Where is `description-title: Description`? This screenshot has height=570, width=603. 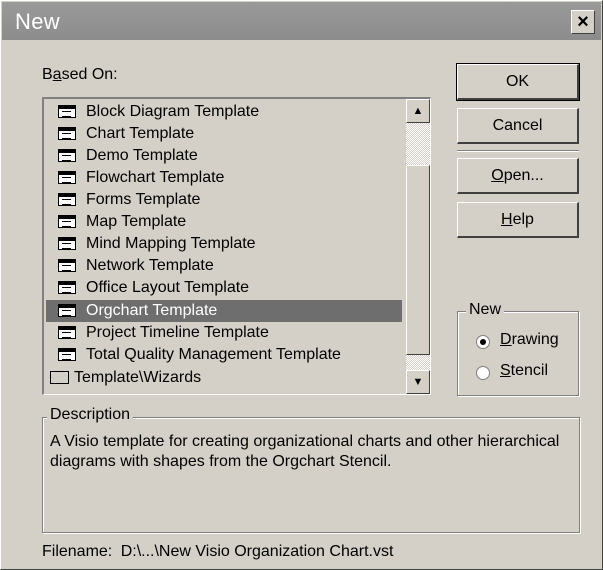 description-title: Description is located at coordinates (90, 415).